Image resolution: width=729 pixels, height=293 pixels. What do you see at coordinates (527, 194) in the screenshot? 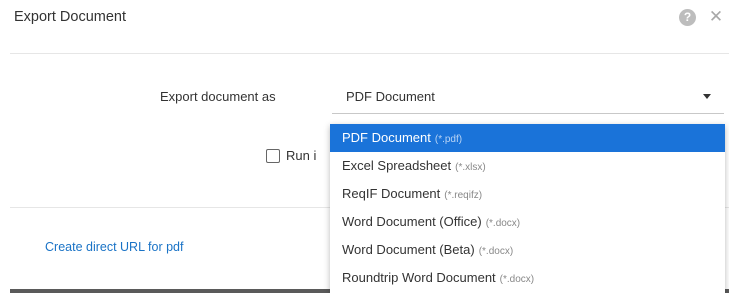
I see `dropdown-item-reqif: ReqIF Document (*.reqifz)` at bounding box center [527, 194].